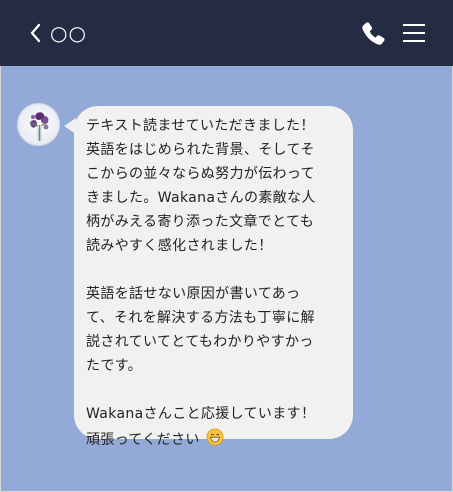 The width and height of the screenshot is (453, 492). I want to click on message-line-12-text: 頑張ってください, so click(143, 440).